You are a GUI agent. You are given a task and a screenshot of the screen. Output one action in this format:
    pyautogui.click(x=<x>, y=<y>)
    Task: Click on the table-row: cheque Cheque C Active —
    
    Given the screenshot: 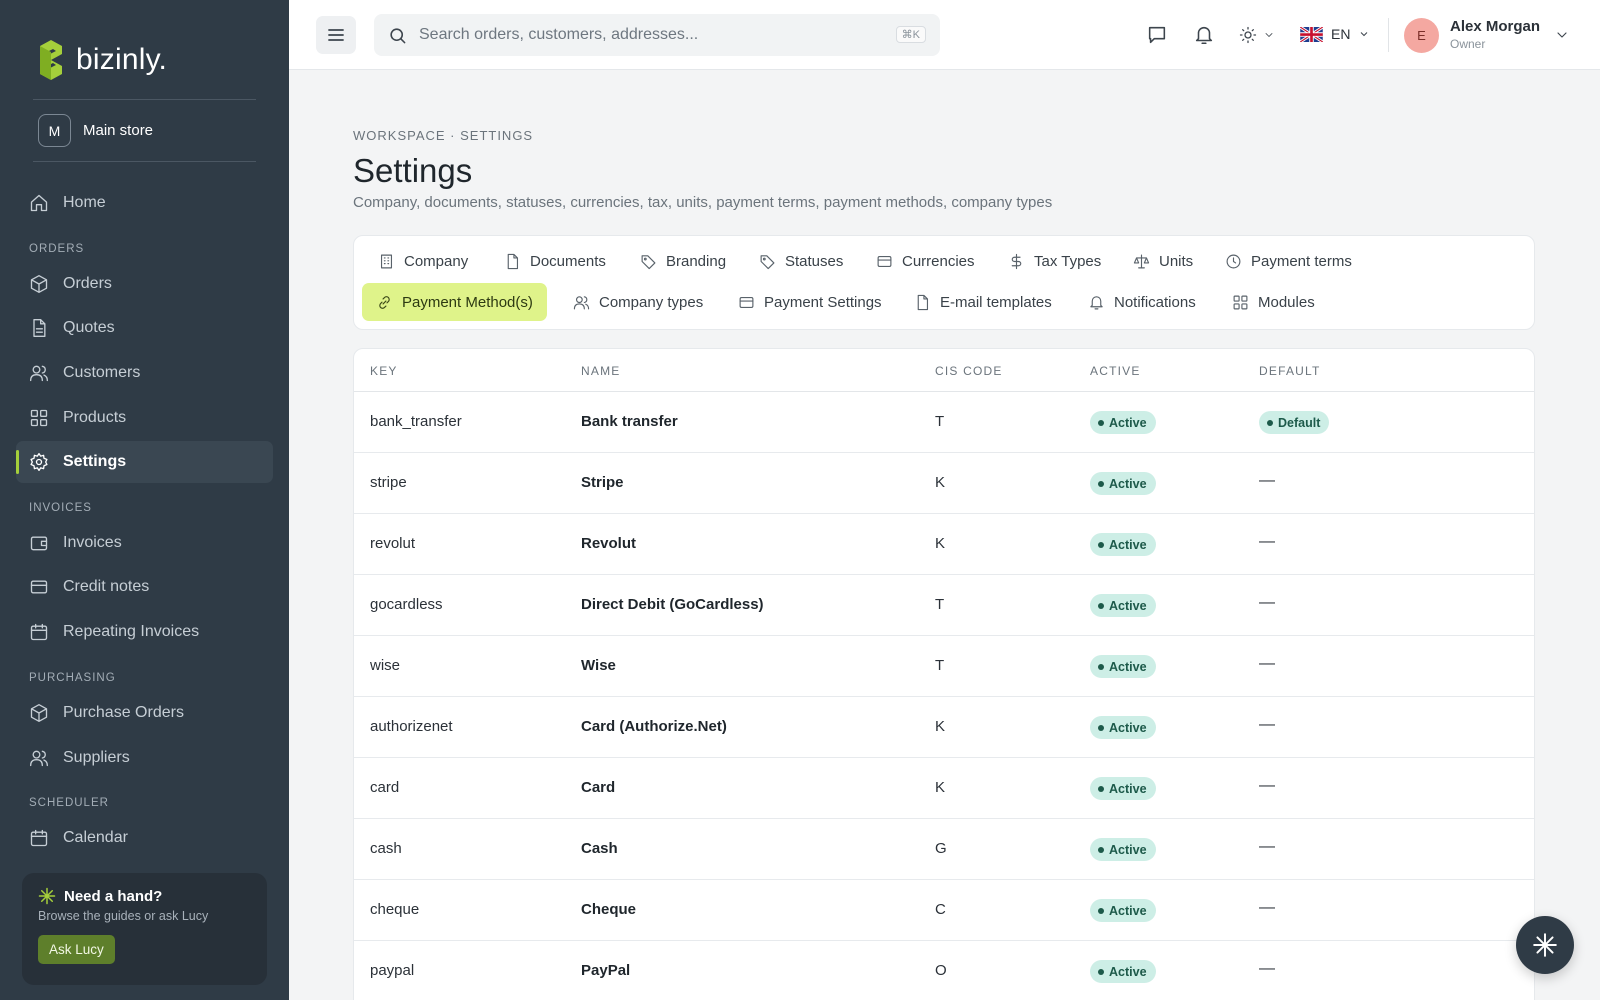 What is the action you would take?
    pyautogui.click(x=944, y=910)
    